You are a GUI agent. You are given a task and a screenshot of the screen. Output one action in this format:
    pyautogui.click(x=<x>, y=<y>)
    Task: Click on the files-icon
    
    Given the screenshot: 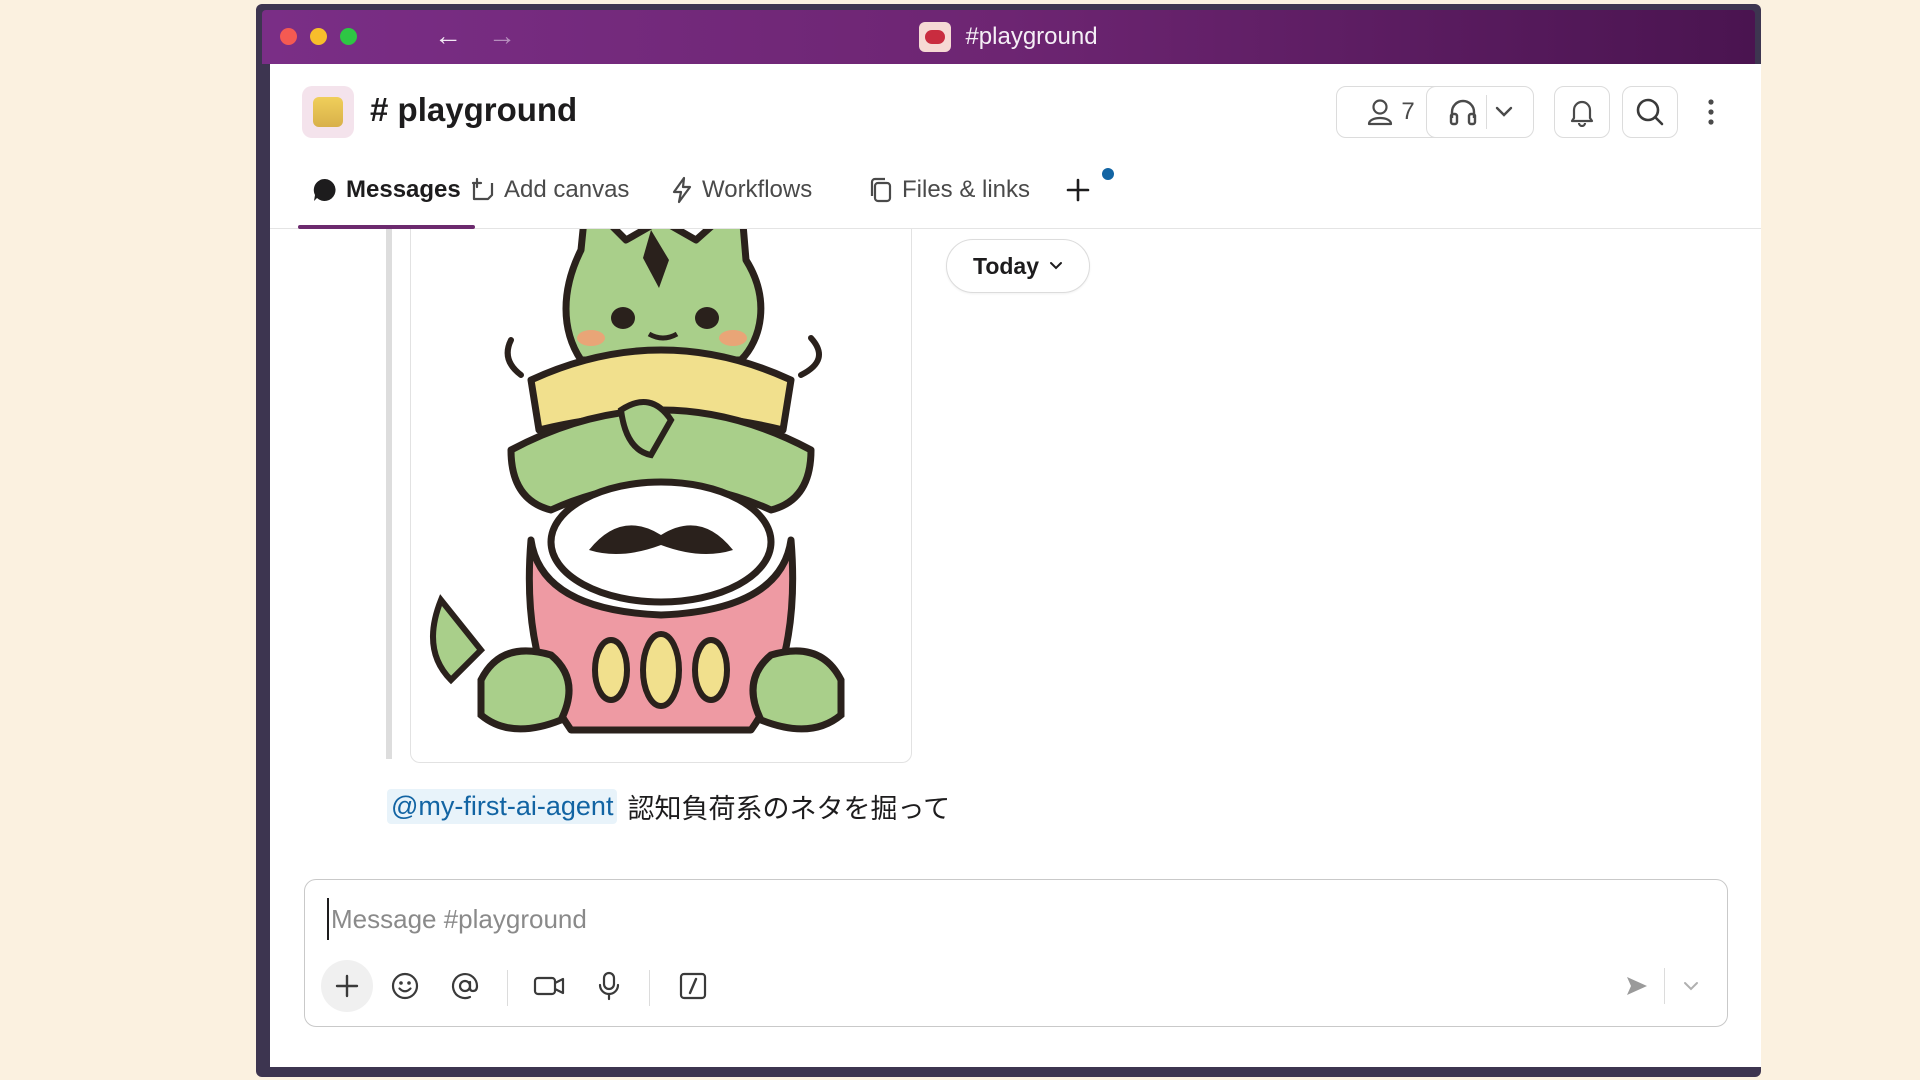 What is the action you would take?
    pyautogui.click(x=881, y=190)
    